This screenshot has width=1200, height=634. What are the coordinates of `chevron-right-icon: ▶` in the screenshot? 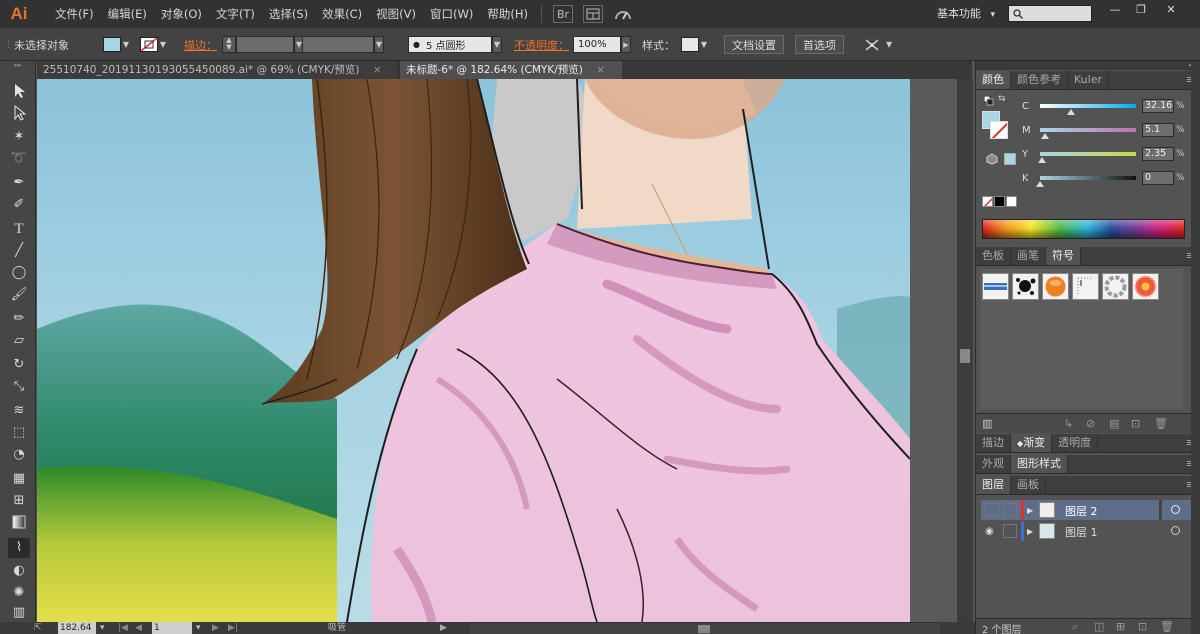 It's located at (626, 44).